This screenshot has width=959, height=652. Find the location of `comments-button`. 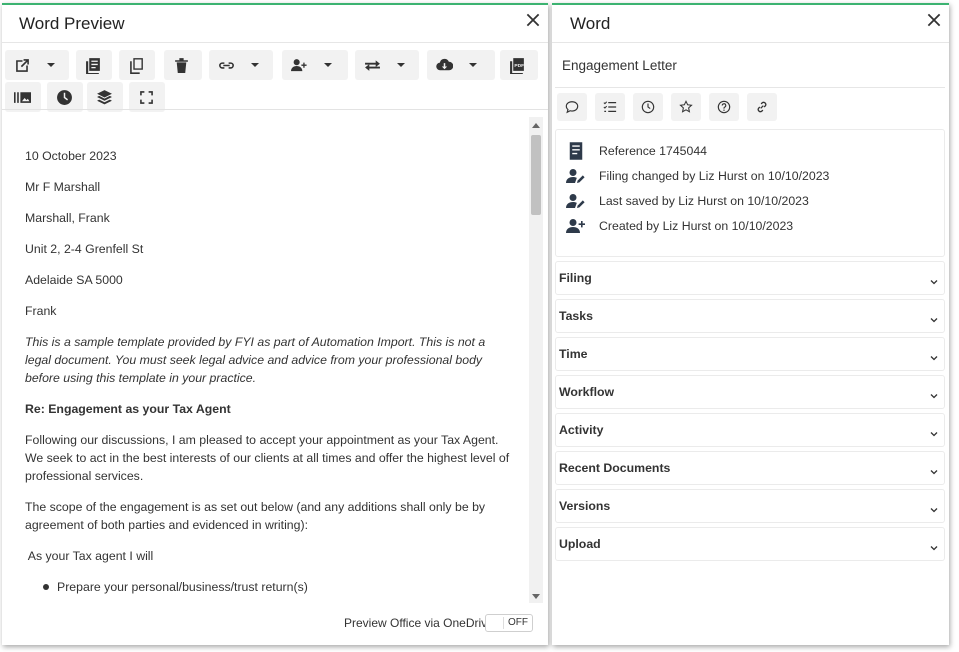

comments-button is located at coordinates (572, 107).